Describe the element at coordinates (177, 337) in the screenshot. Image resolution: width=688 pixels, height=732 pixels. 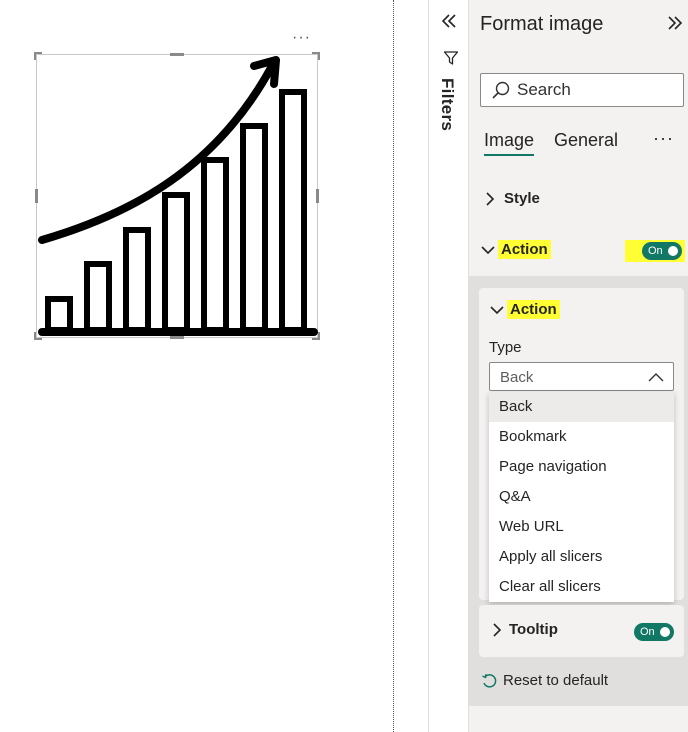
I see `resize-handle-bottom` at that location.